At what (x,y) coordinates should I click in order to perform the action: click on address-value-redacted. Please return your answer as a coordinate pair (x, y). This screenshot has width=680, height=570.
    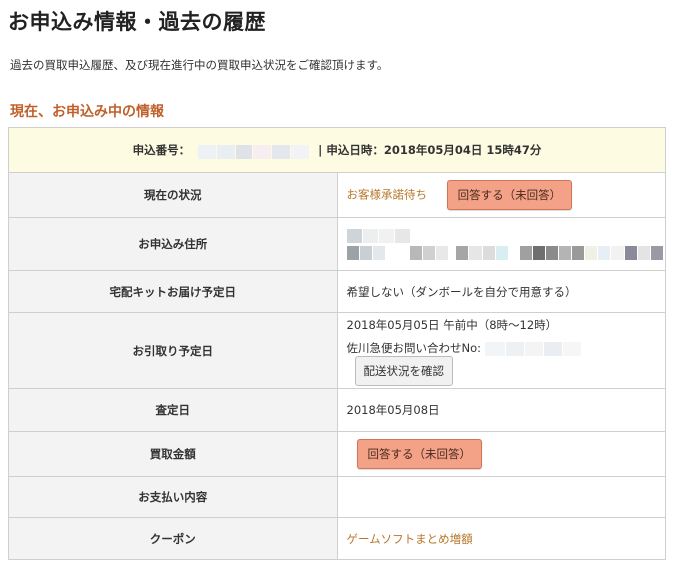
    Looking at the image, I should click on (501, 244).